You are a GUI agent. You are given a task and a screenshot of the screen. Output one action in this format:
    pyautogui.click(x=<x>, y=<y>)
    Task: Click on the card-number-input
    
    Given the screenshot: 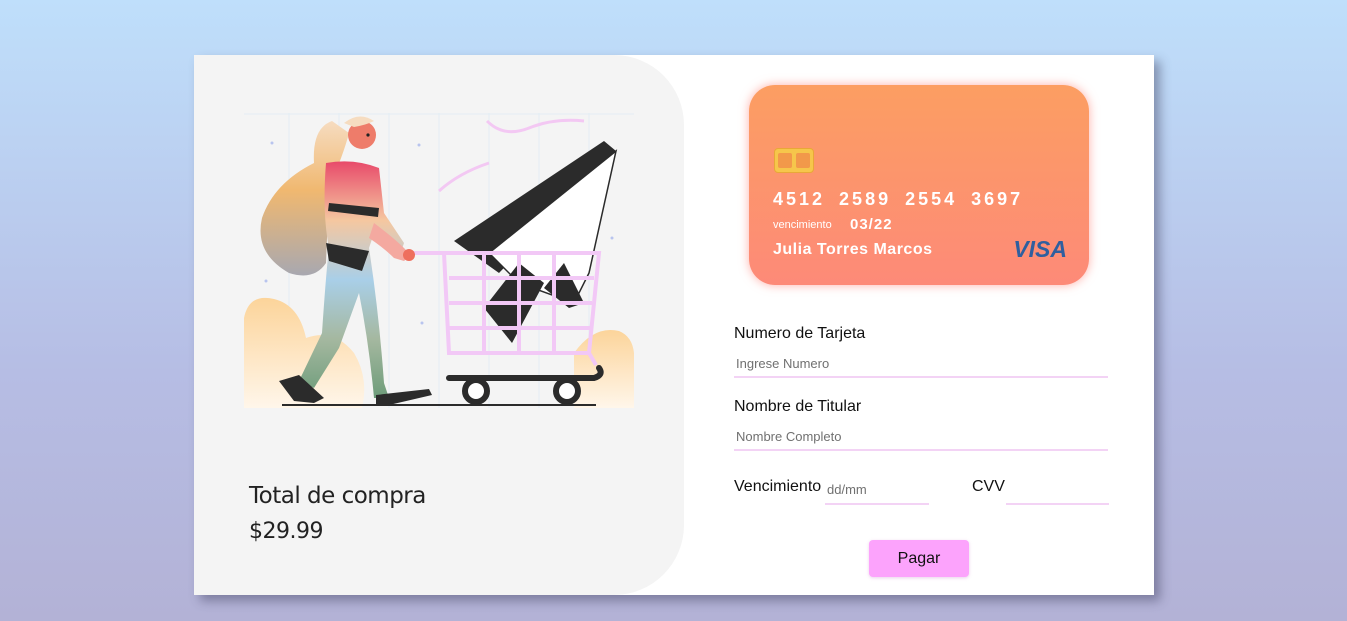 What is the action you would take?
    pyautogui.click(x=921, y=364)
    